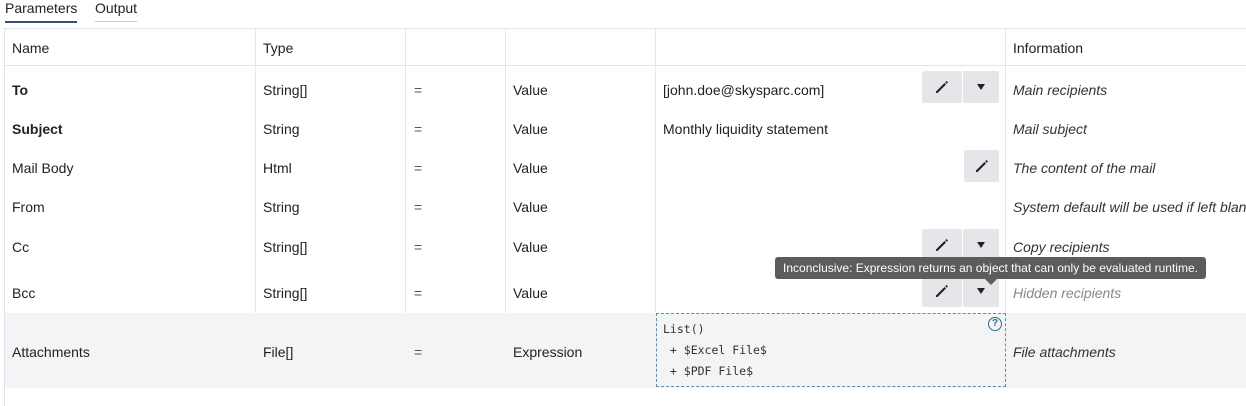 This screenshot has width=1246, height=406. I want to click on question-circle-icon: ?, so click(995, 324).